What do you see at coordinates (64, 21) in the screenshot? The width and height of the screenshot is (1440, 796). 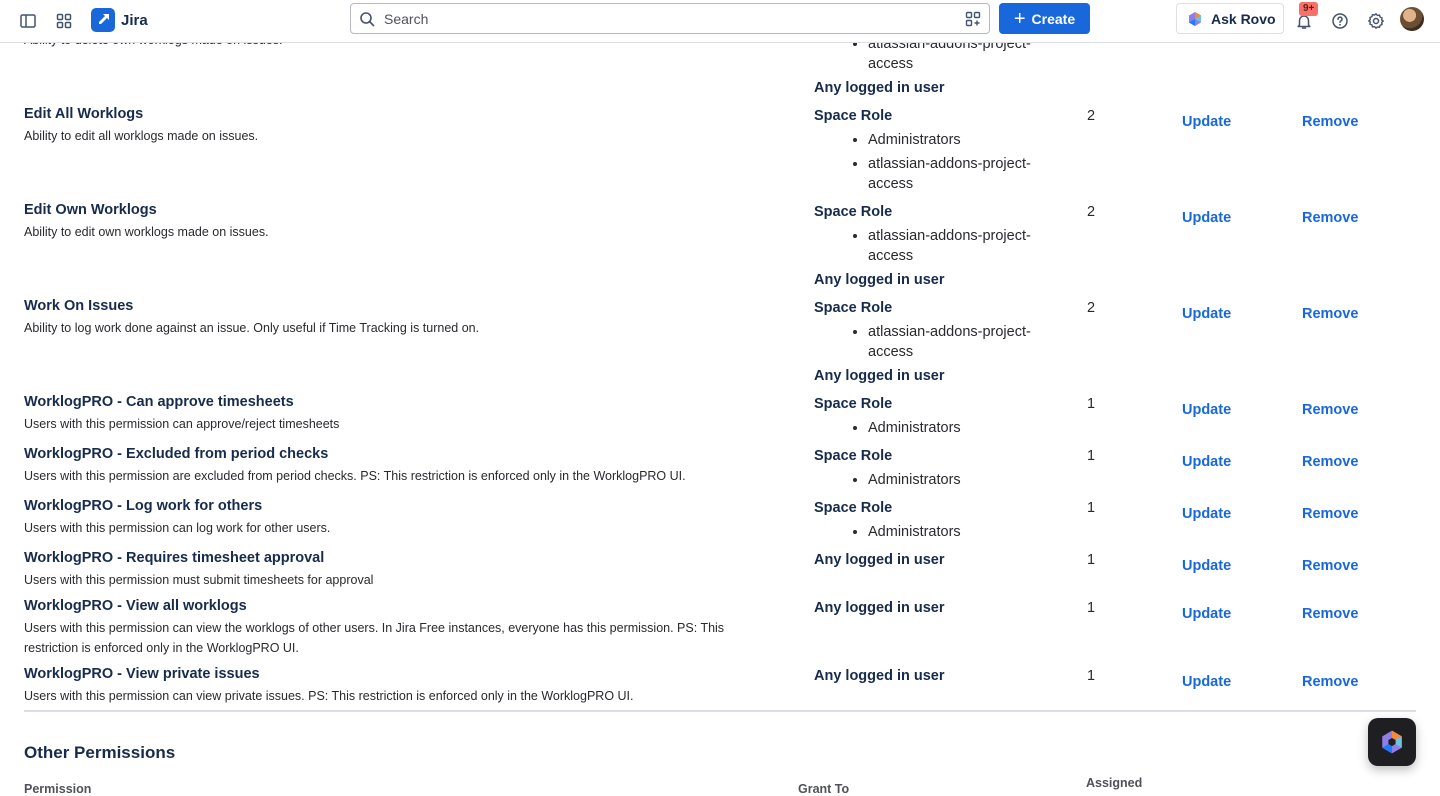 I see `app-switcher-icon` at bounding box center [64, 21].